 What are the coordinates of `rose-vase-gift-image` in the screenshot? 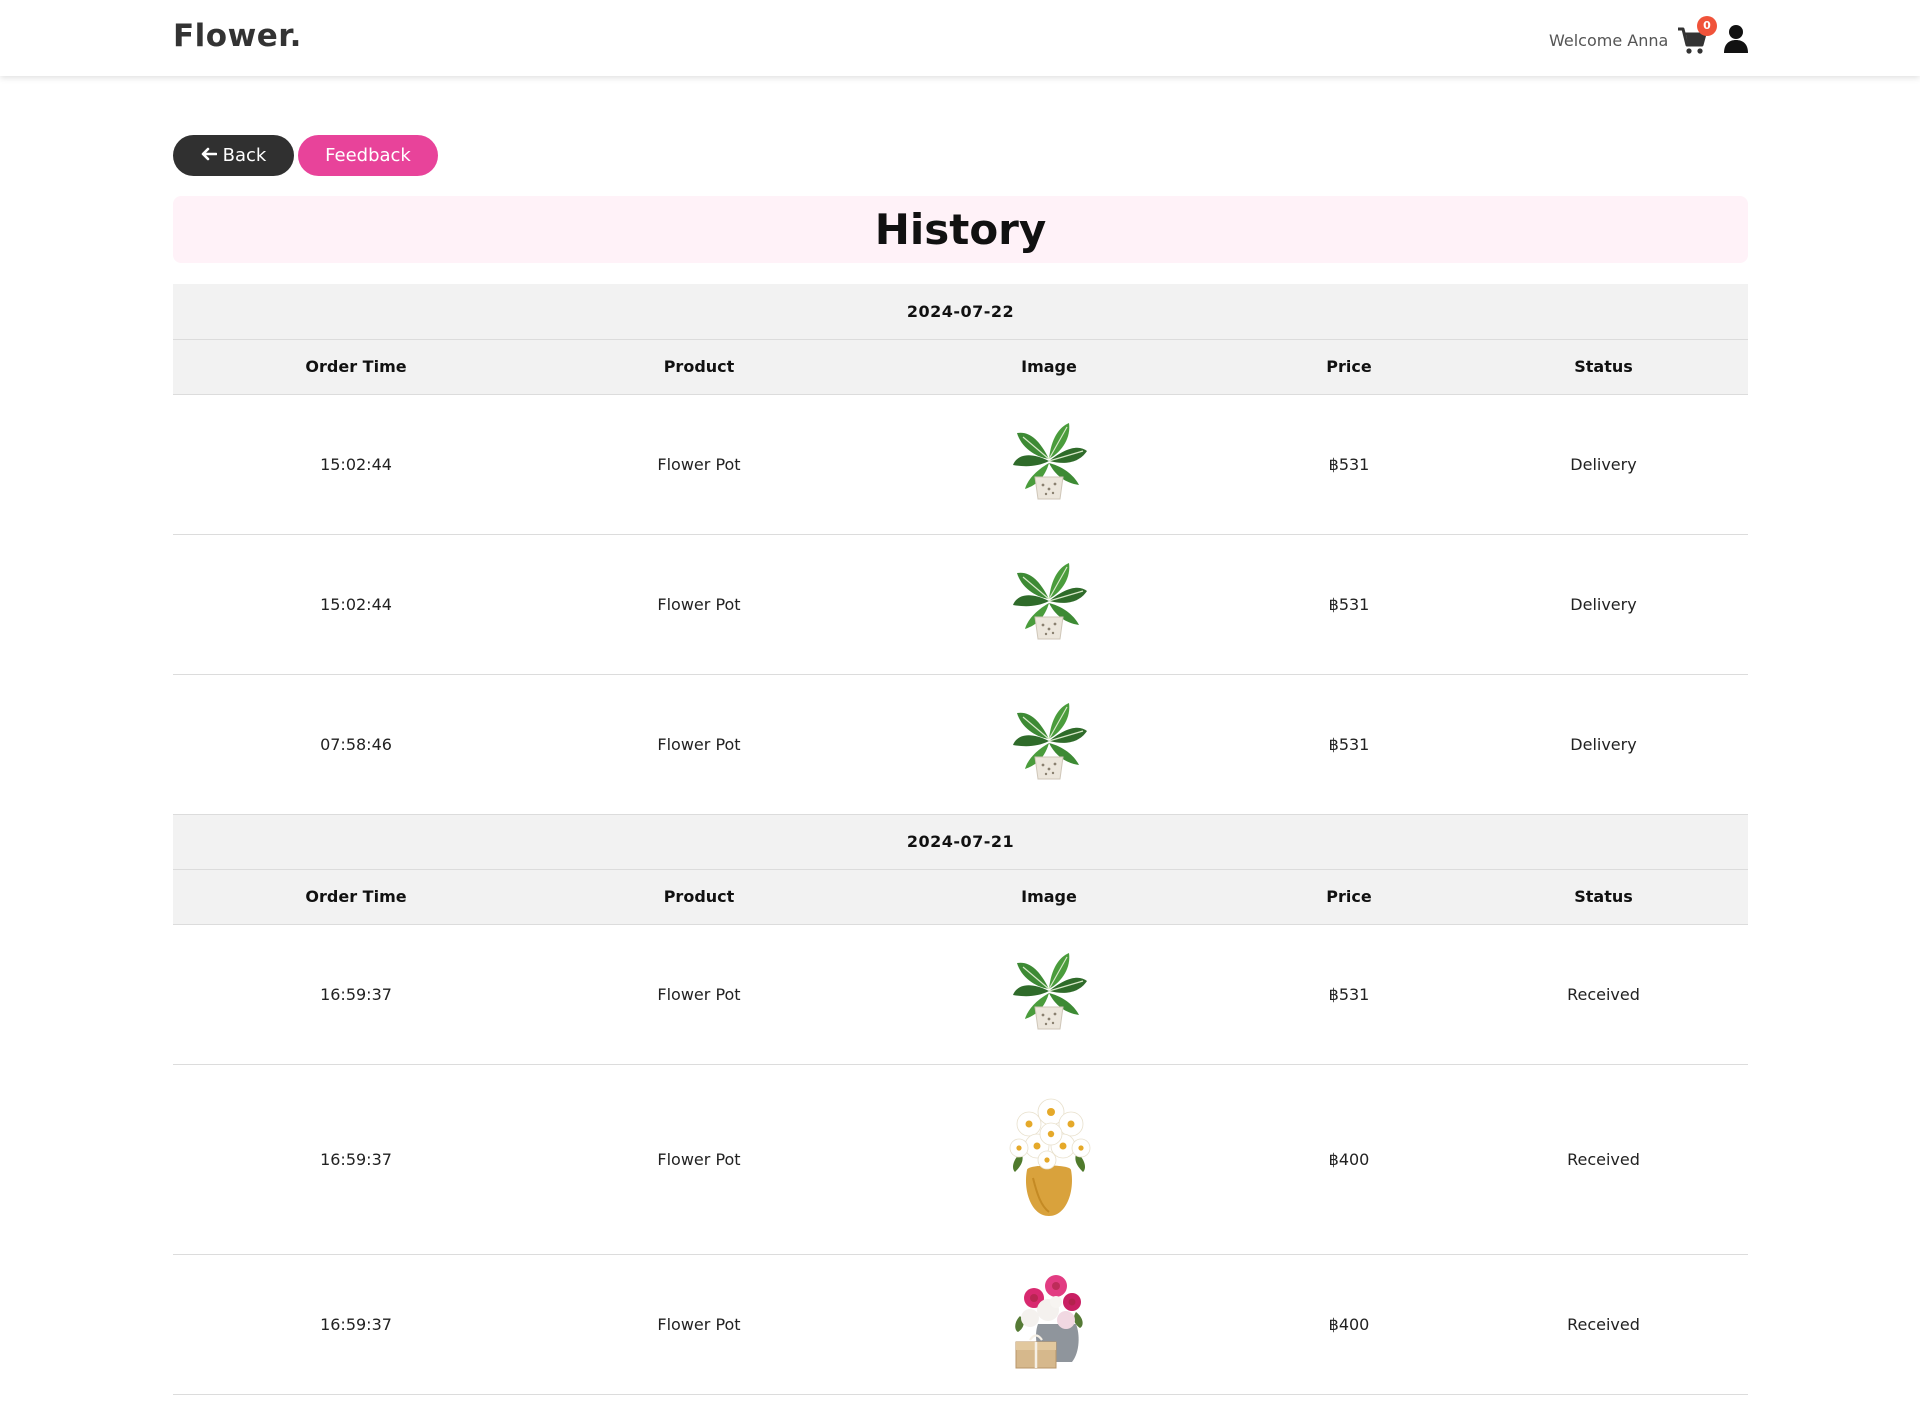 It's located at (1049, 1324).